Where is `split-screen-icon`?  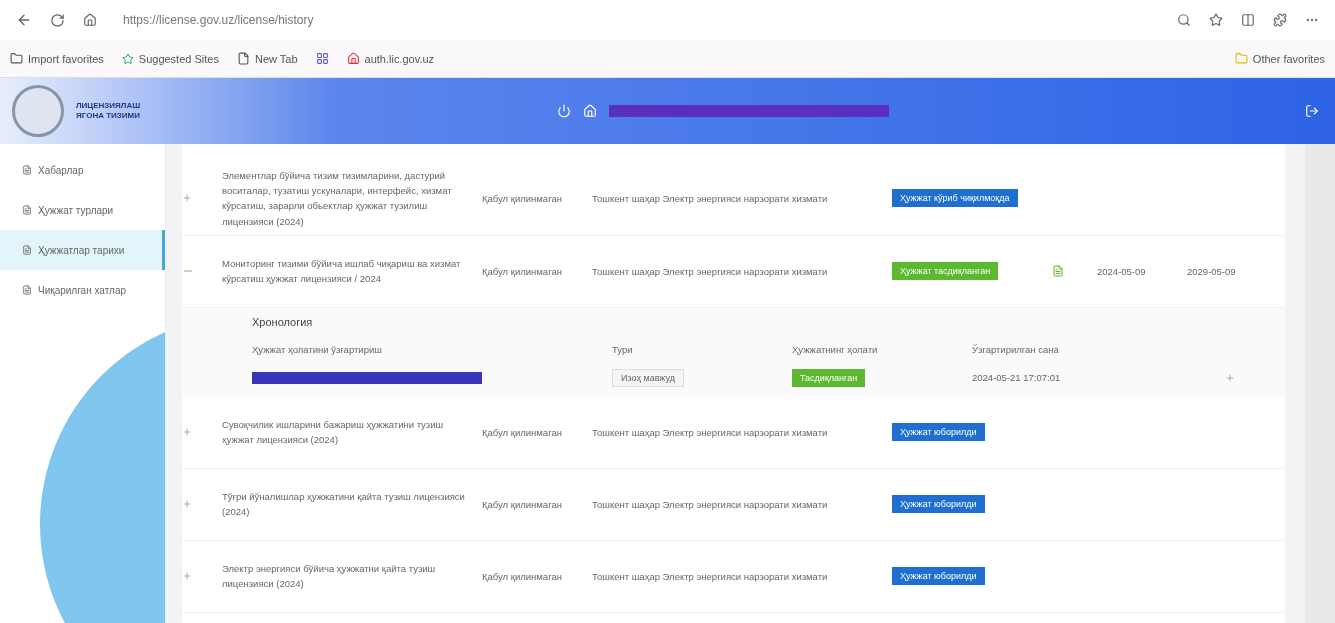
split-screen-icon is located at coordinates (1248, 20).